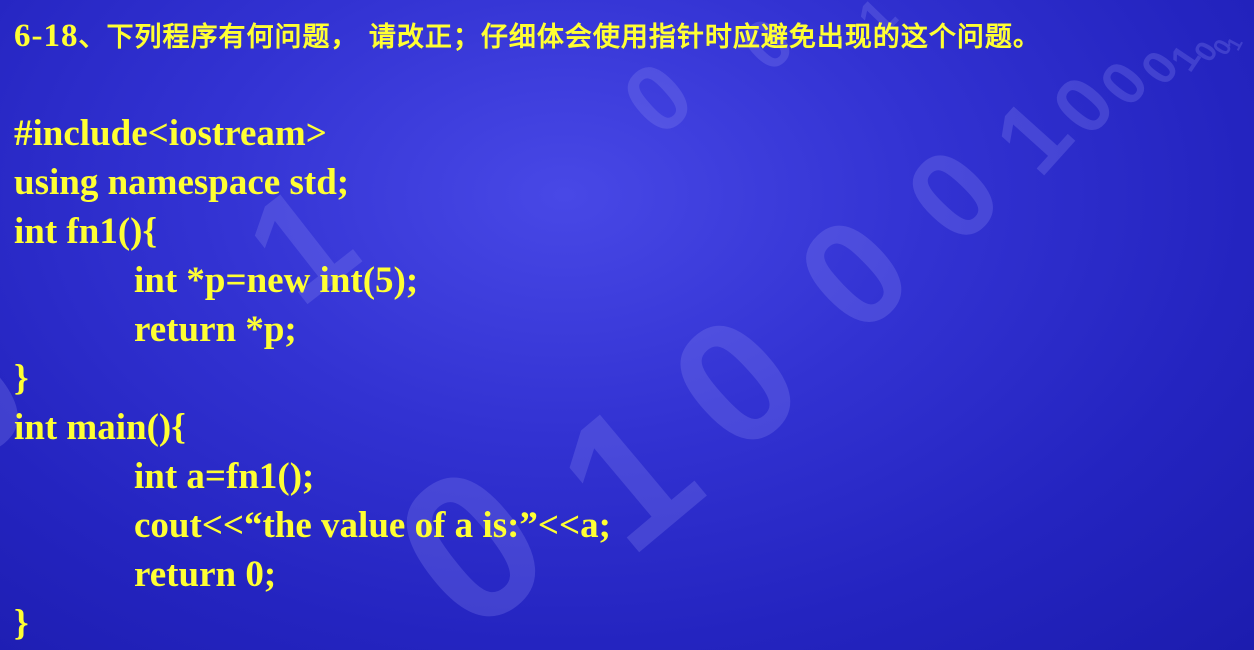 The image size is (1254, 650). Describe the element at coordinates (276, 280) in the screenshot. I see `code-line-fn1-new: int *p=new int(5);` at that location.